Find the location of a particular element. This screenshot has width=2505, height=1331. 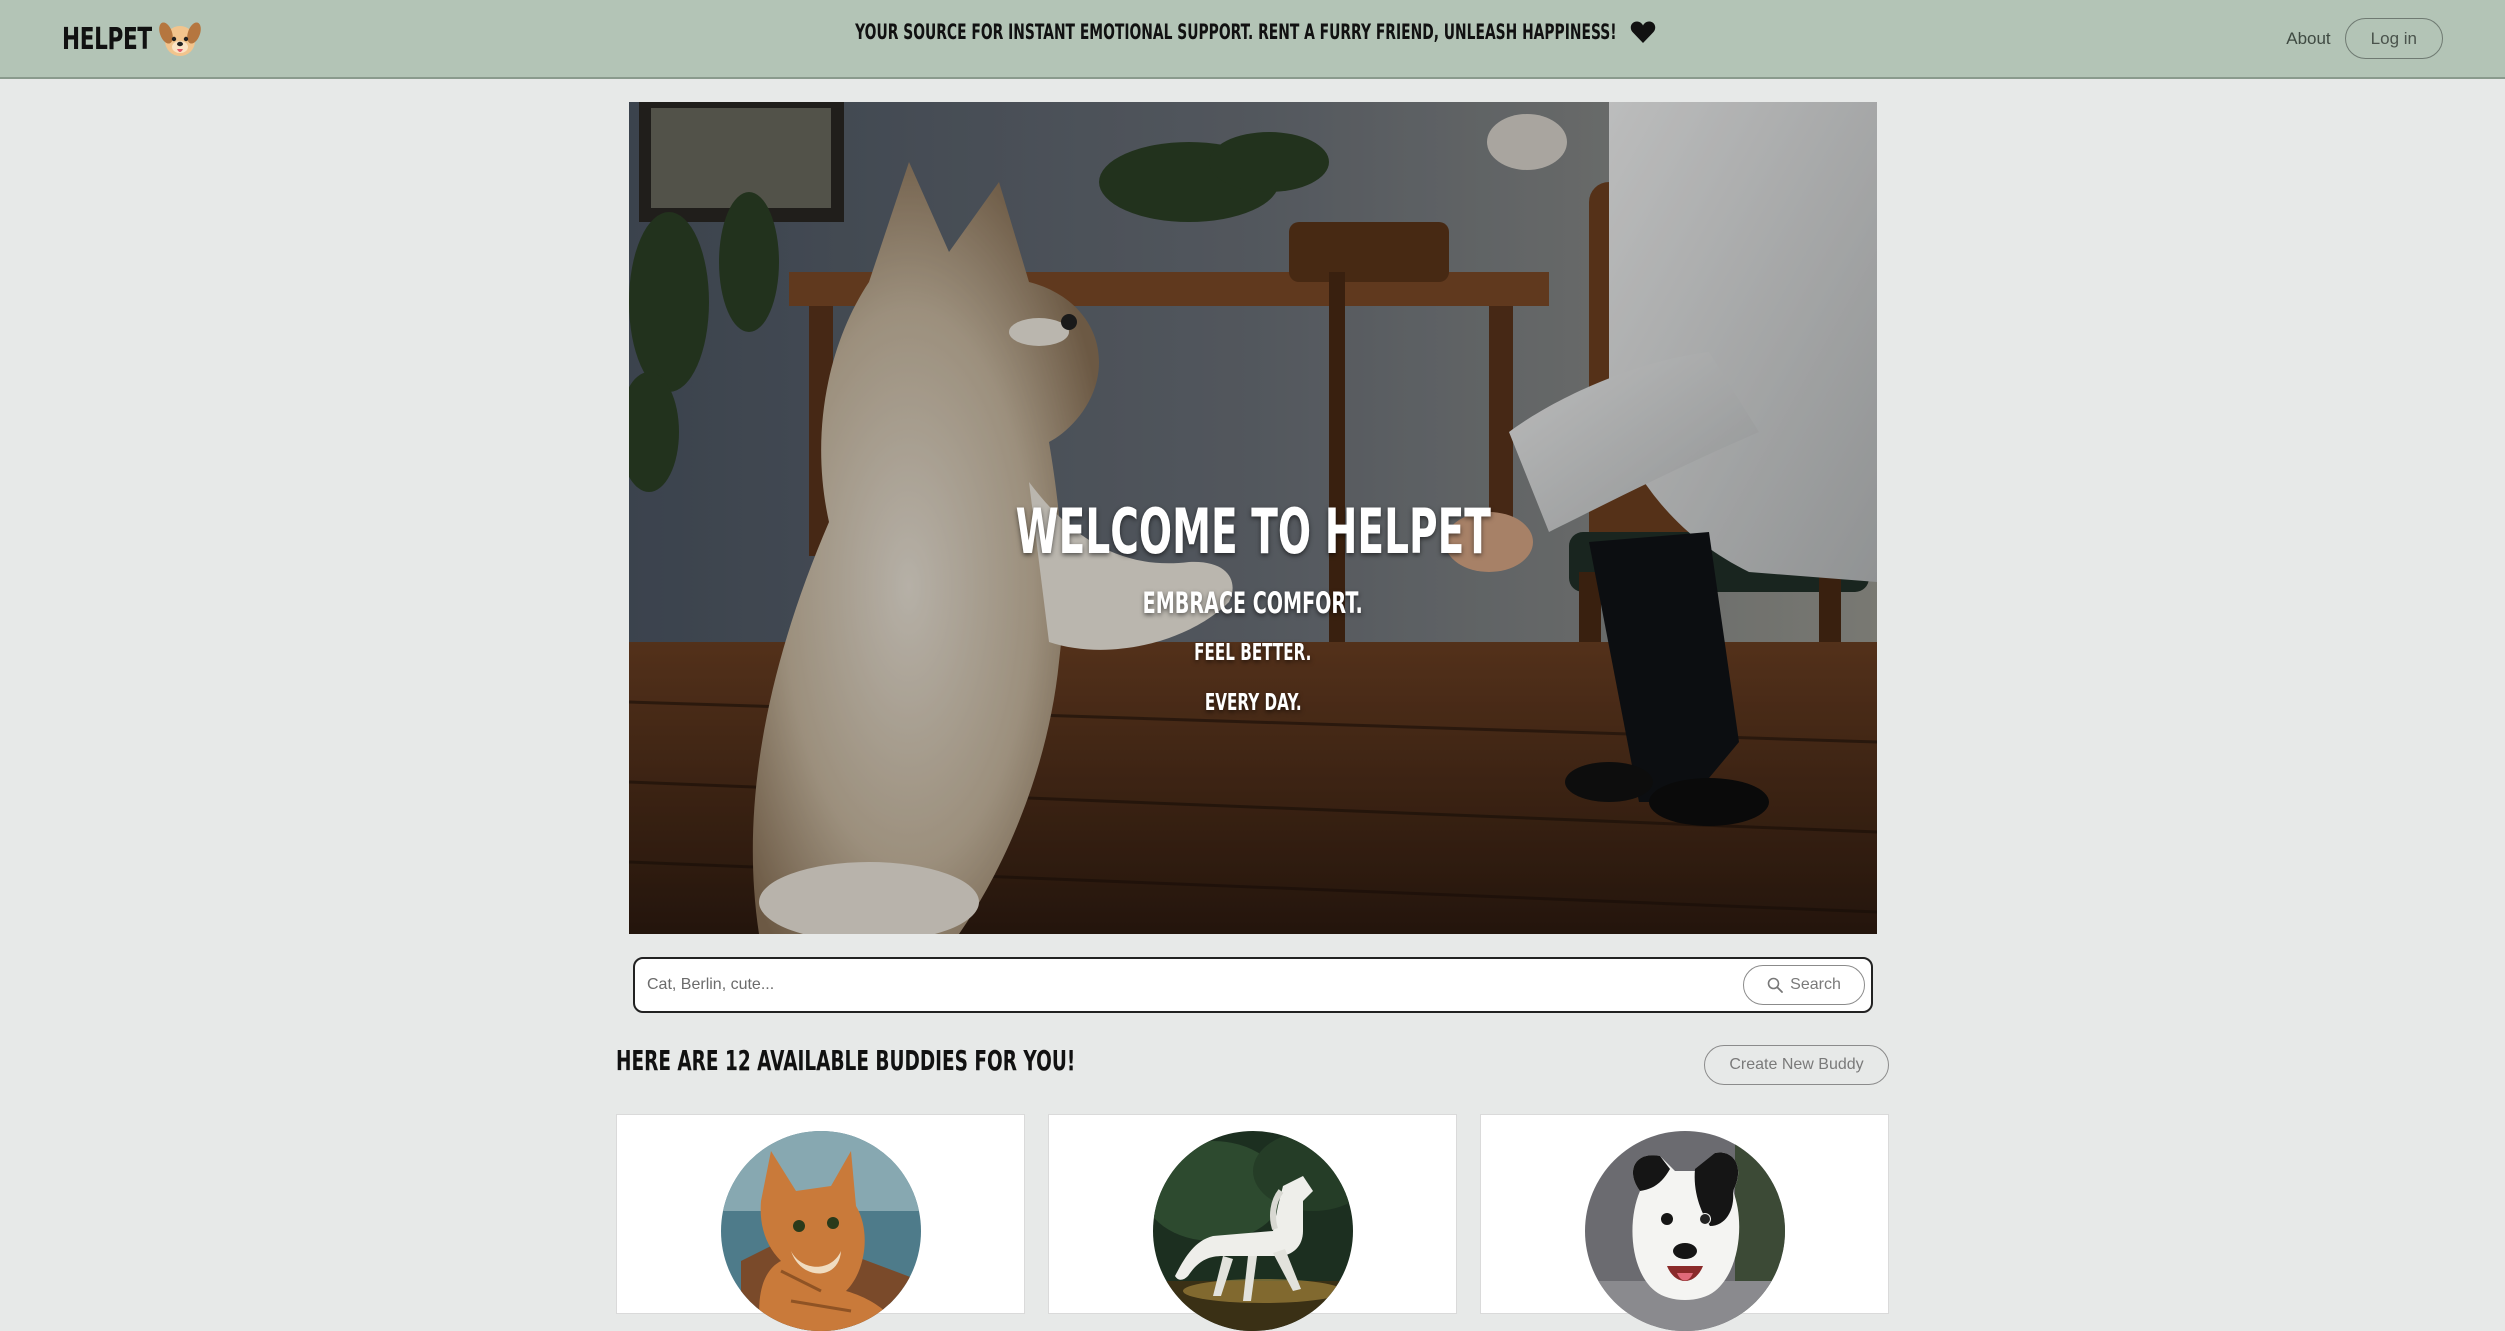

search-form: Search is located at coordinates (1253, 985).